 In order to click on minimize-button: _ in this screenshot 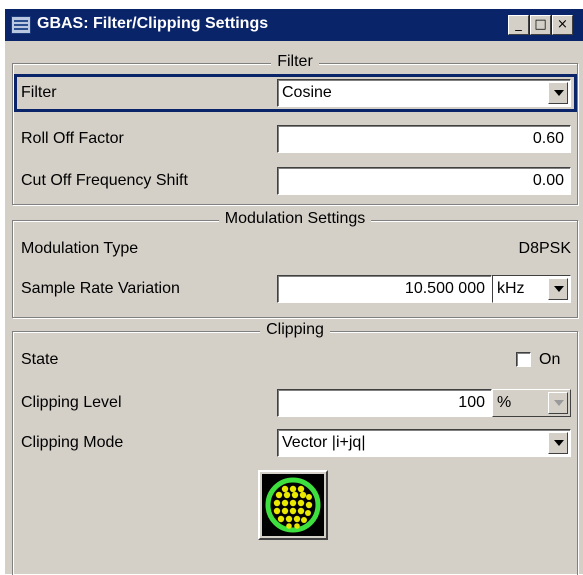, I will do `click(518, 25)`.